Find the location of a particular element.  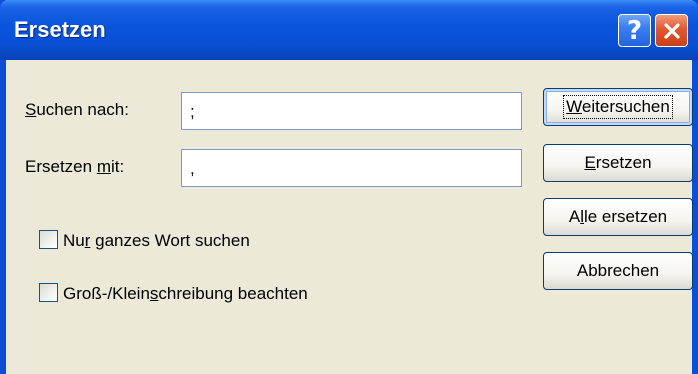

replace-button-label: Ersetzen is located at coordinates (618, 162).